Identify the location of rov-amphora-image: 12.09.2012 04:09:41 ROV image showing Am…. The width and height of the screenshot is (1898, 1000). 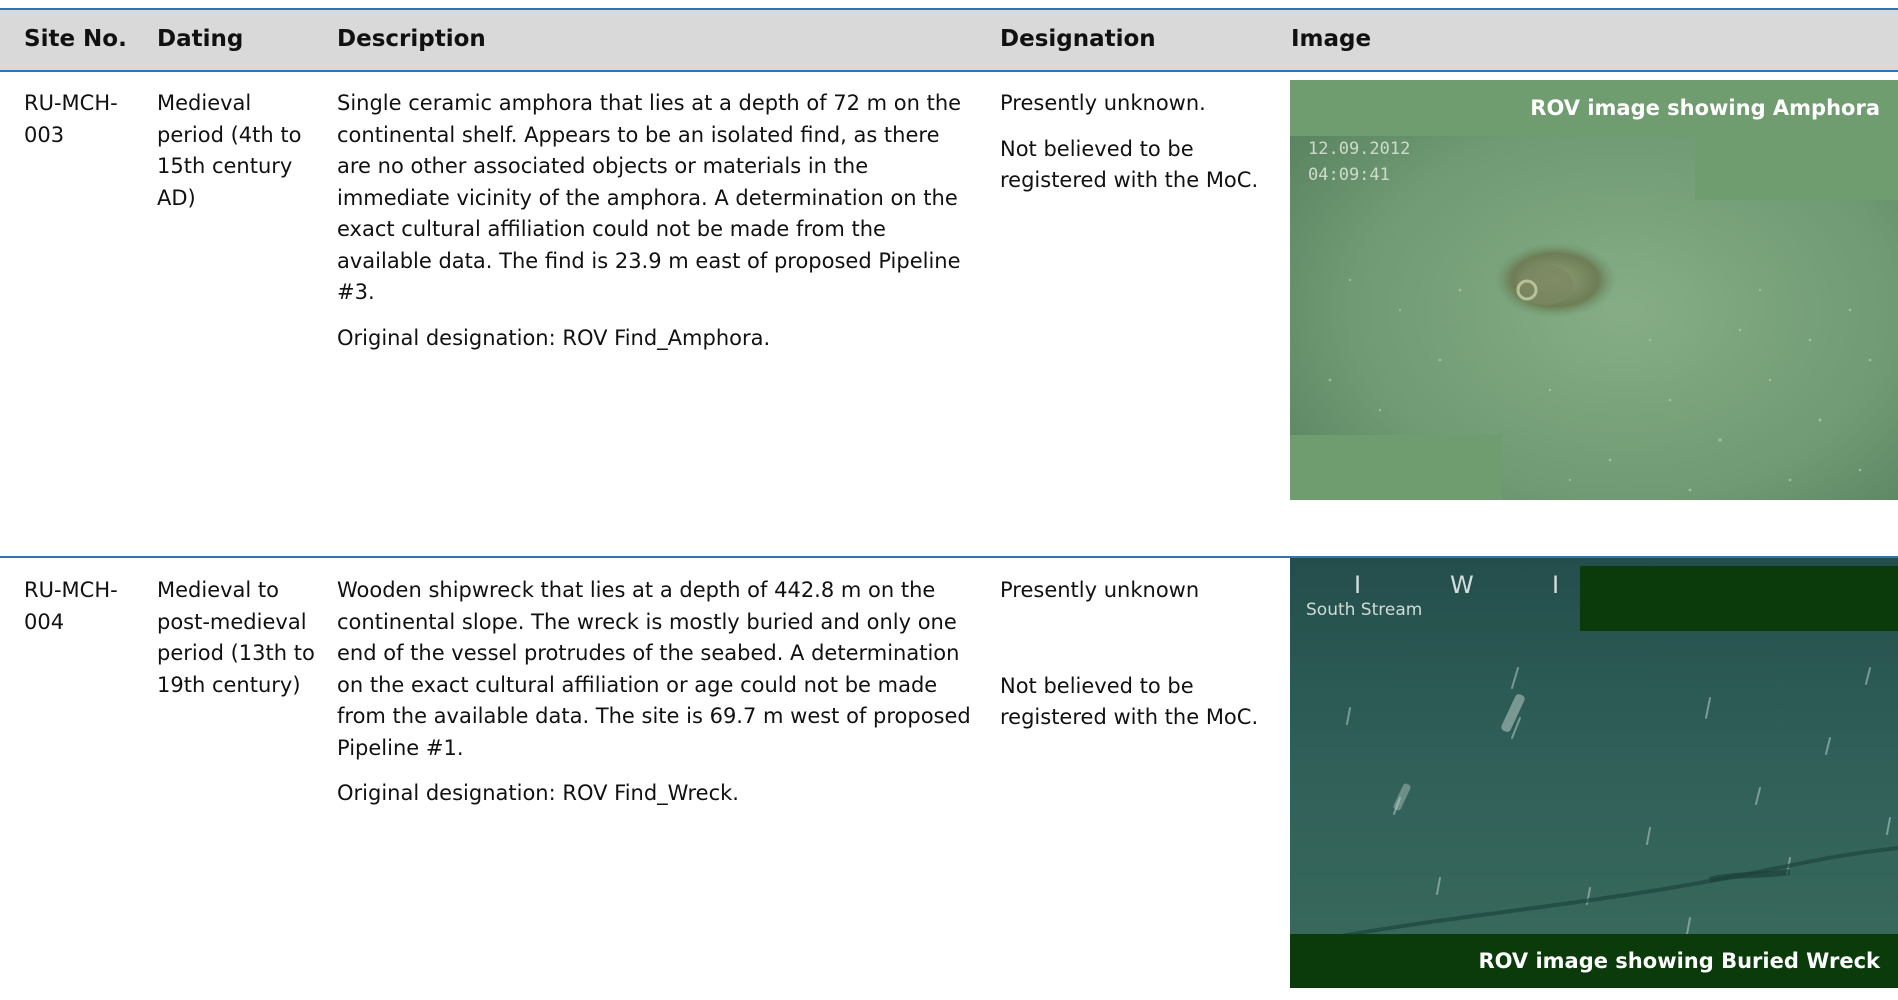
(1594, 290).